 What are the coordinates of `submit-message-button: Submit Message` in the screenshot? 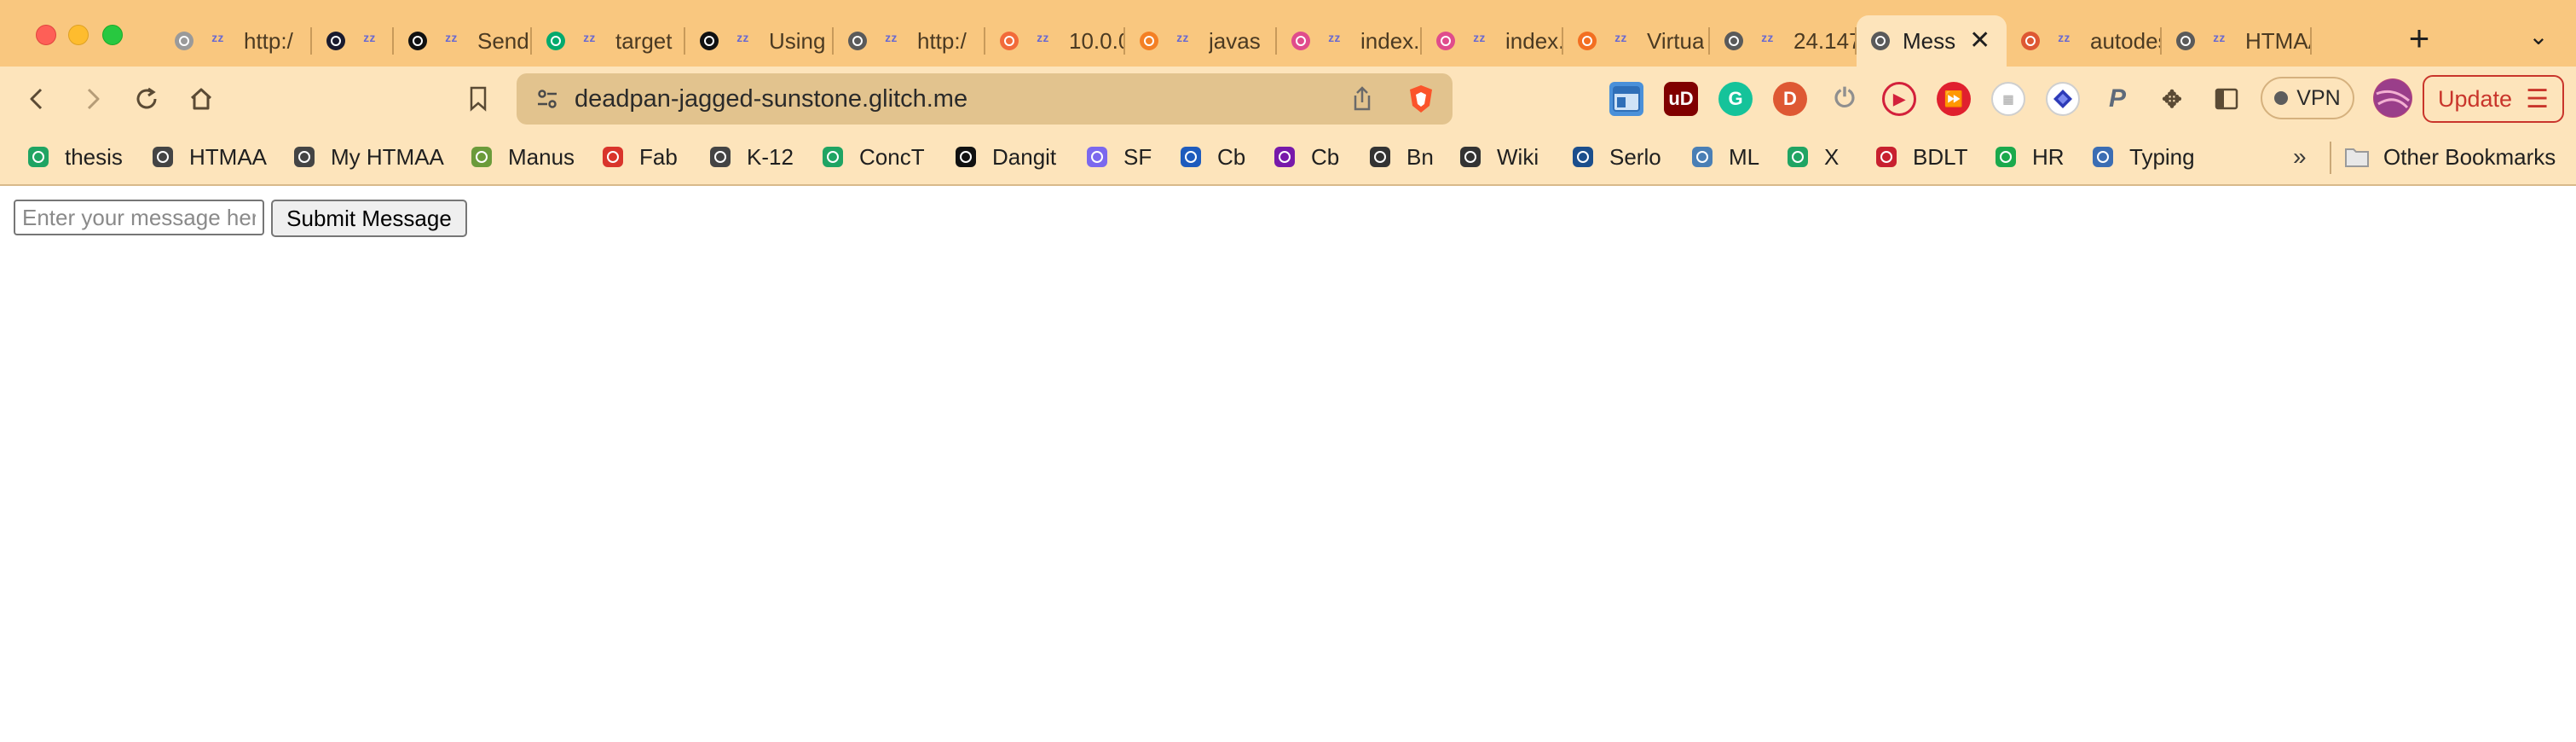 It's located at (369, 218).